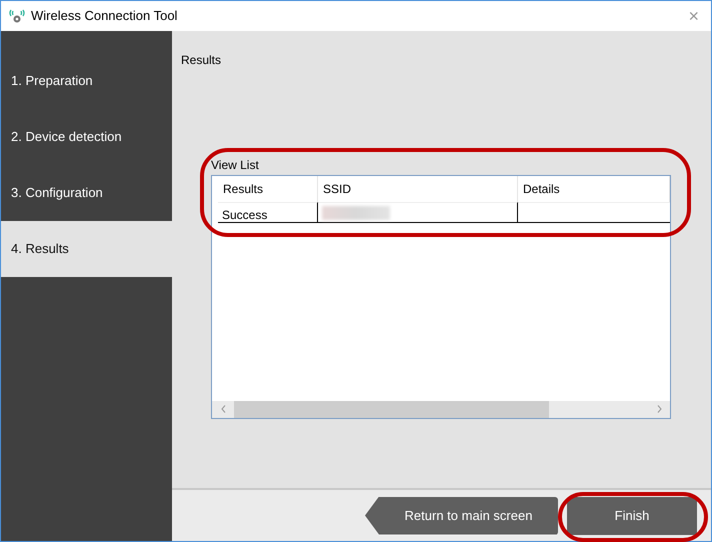  I want to click on wireless-gear-icon, so click(17, 16).